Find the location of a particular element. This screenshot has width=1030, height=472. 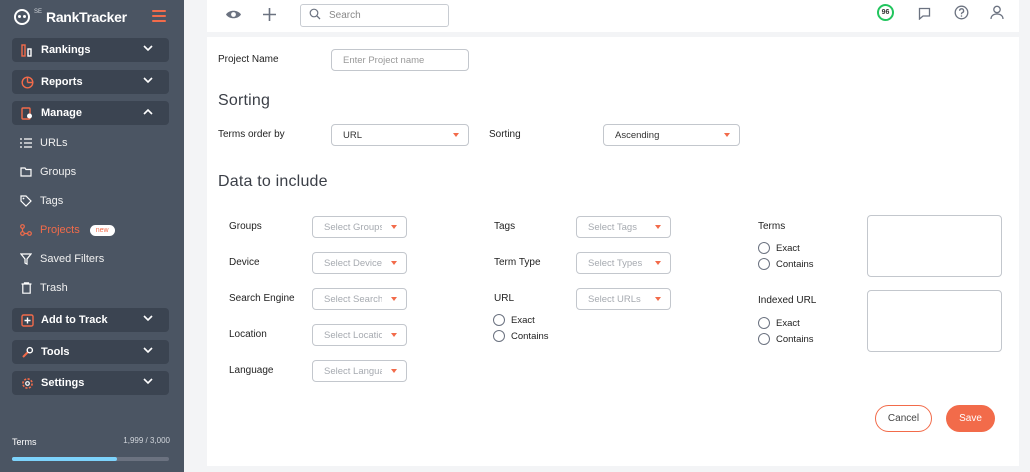

logo-name: RankTracker is located at coordinates (86, 17).